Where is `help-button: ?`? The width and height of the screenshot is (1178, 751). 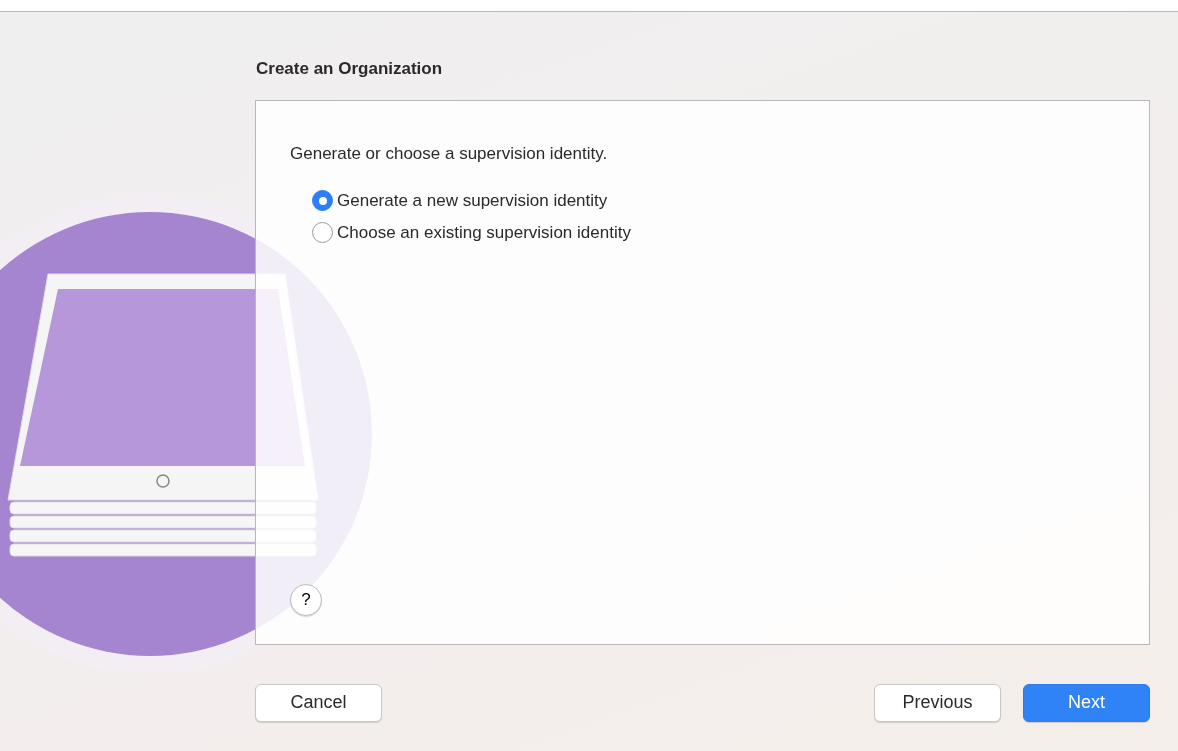
help-button: ? is located at coordinates (306, 599).